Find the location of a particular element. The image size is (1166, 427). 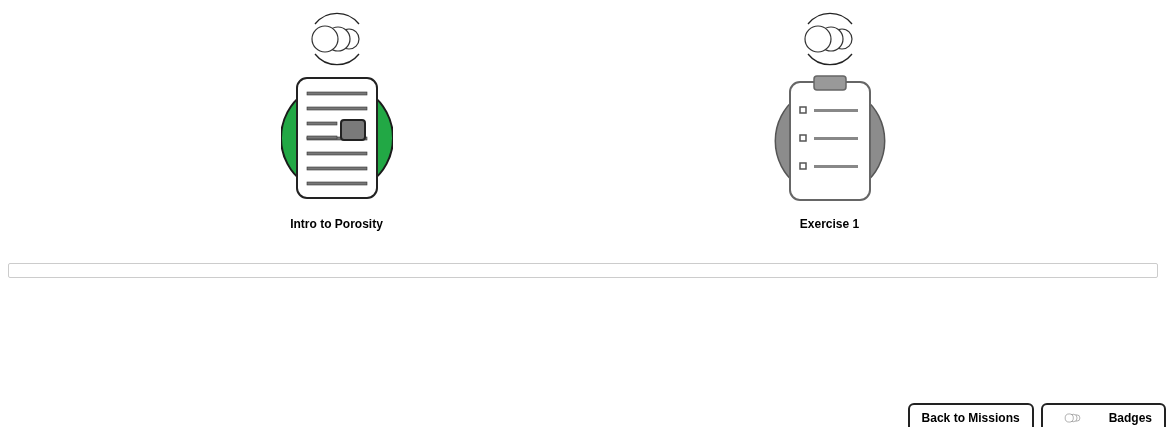

mission-title: Intro to Porosity is located at coordinates (336, 224).